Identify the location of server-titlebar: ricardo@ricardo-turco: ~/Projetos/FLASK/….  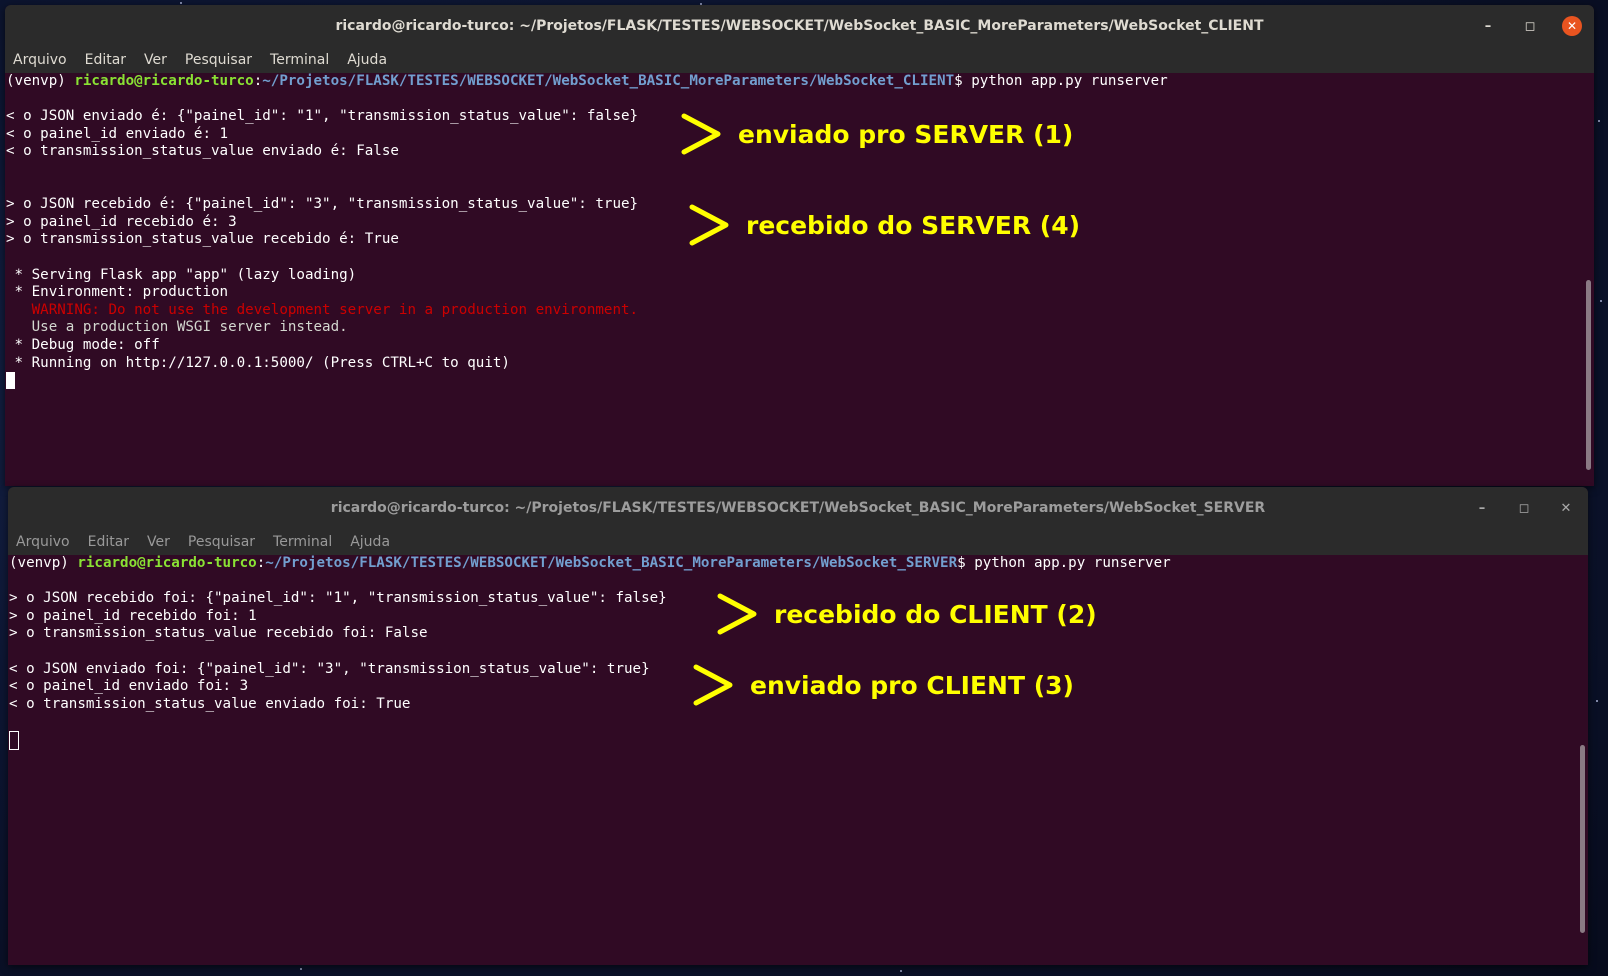
(798, 508).